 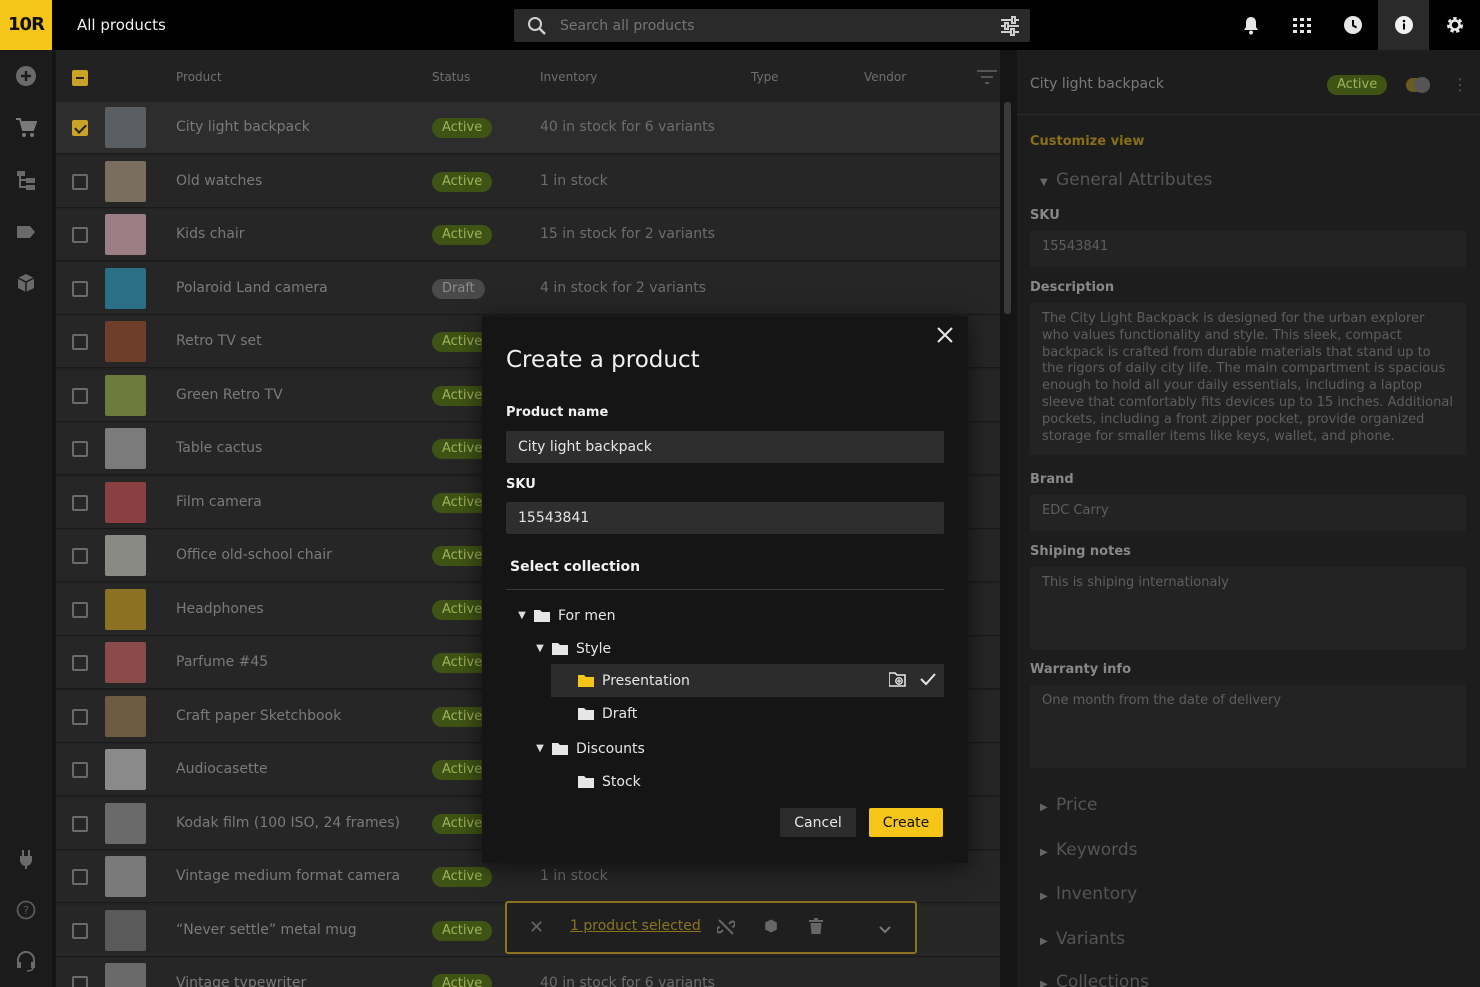 What do you see at coordinates (928, 681) in the screenshot?
I see `check-icon` at bounding box center [928, 681].